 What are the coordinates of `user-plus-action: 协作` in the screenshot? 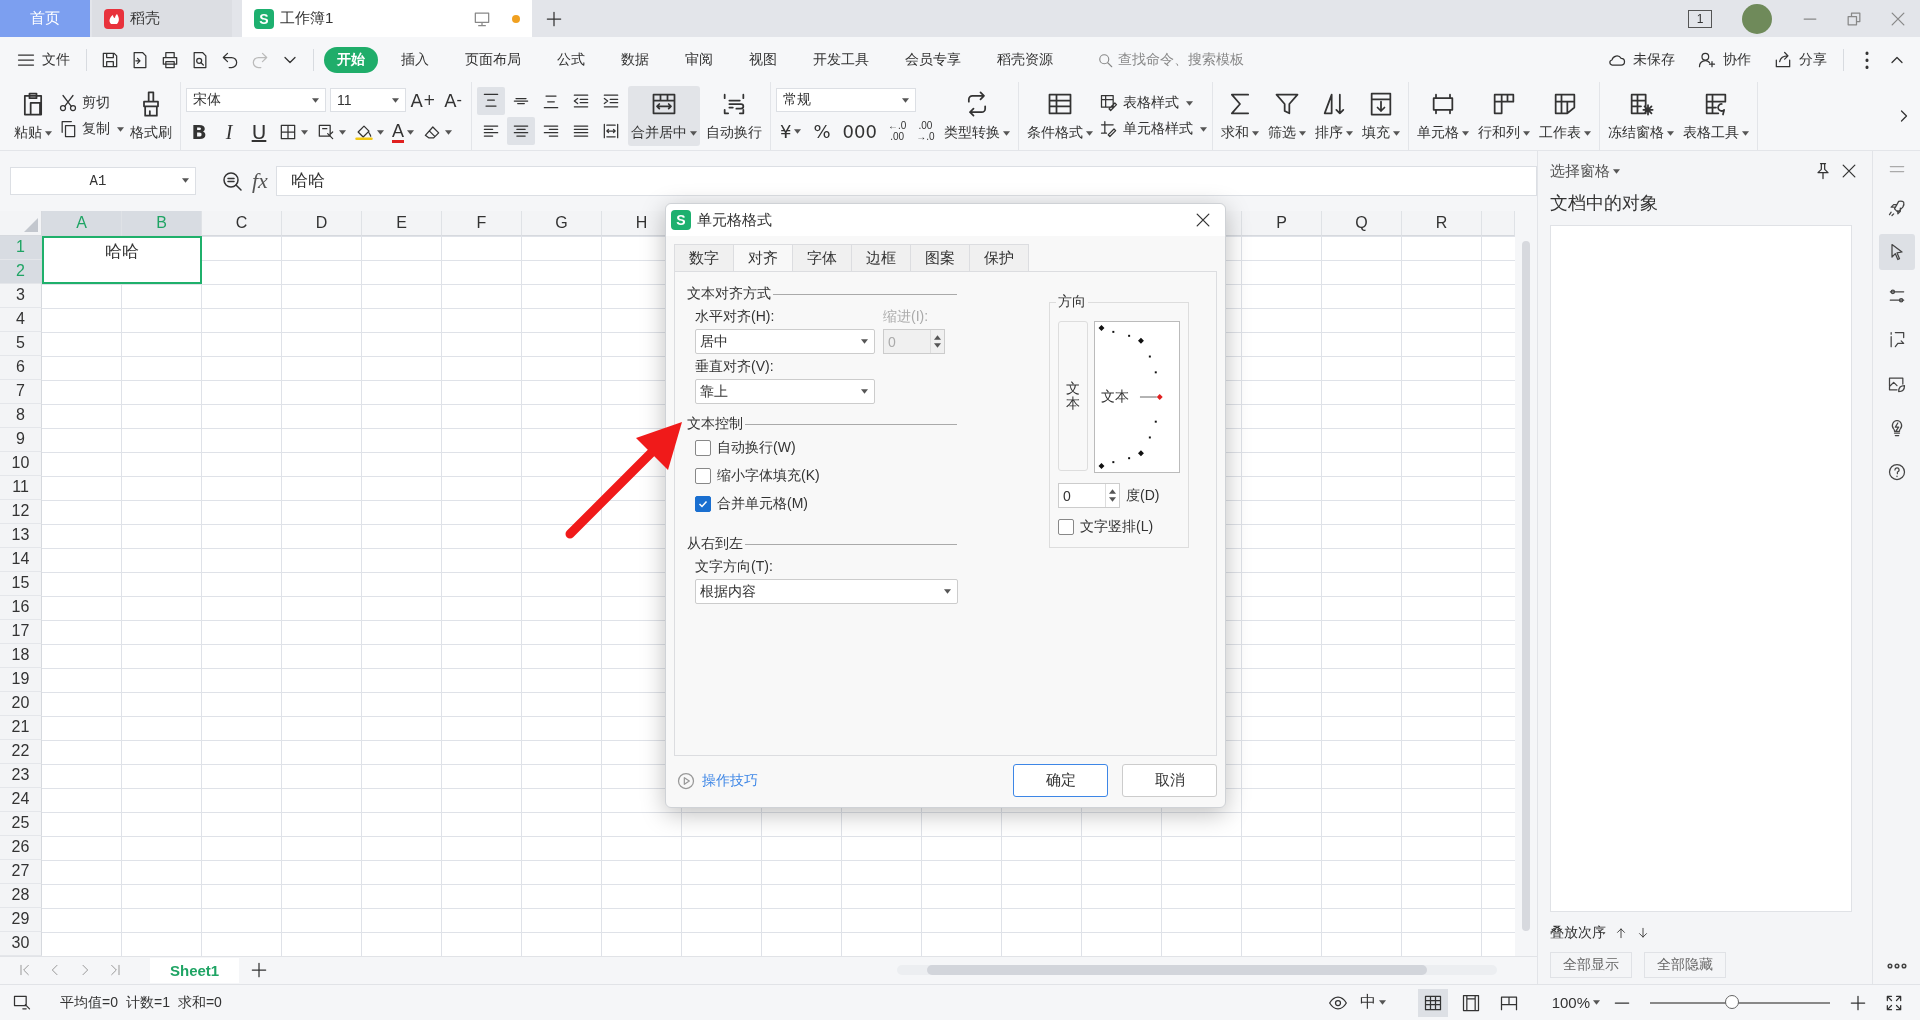 It's located at (1724, 59).